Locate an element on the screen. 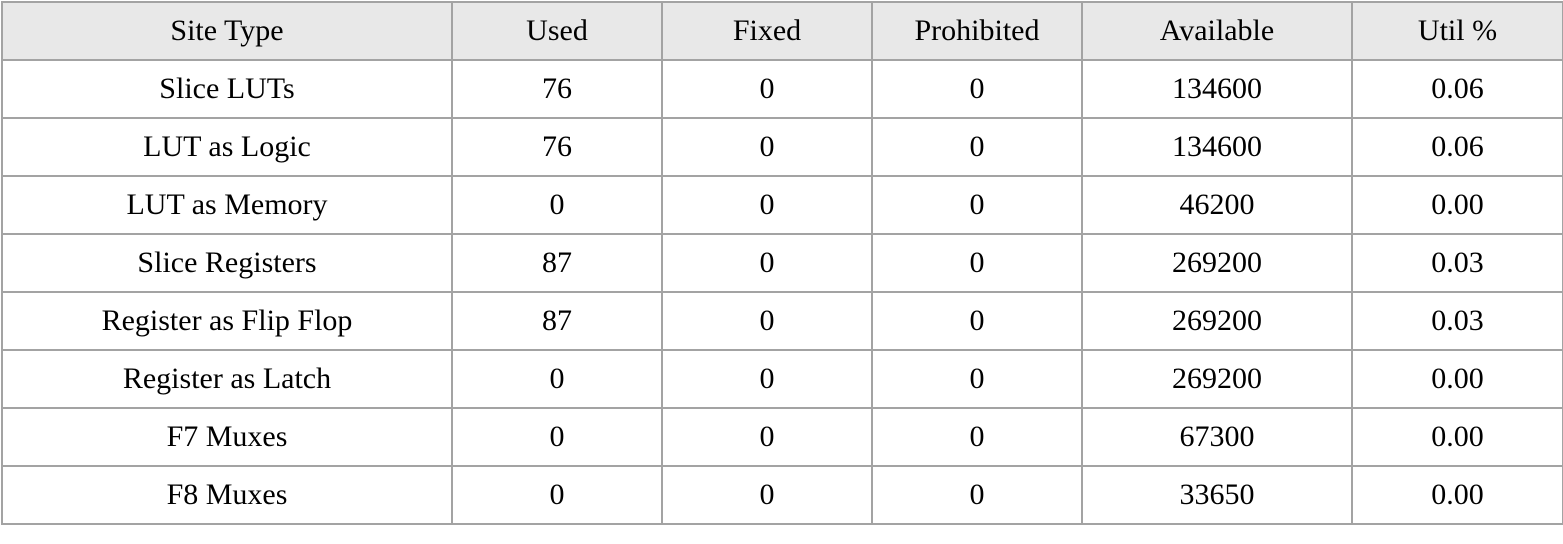  cell-site-type: Register as Latch is located at coordinates (227, 379).